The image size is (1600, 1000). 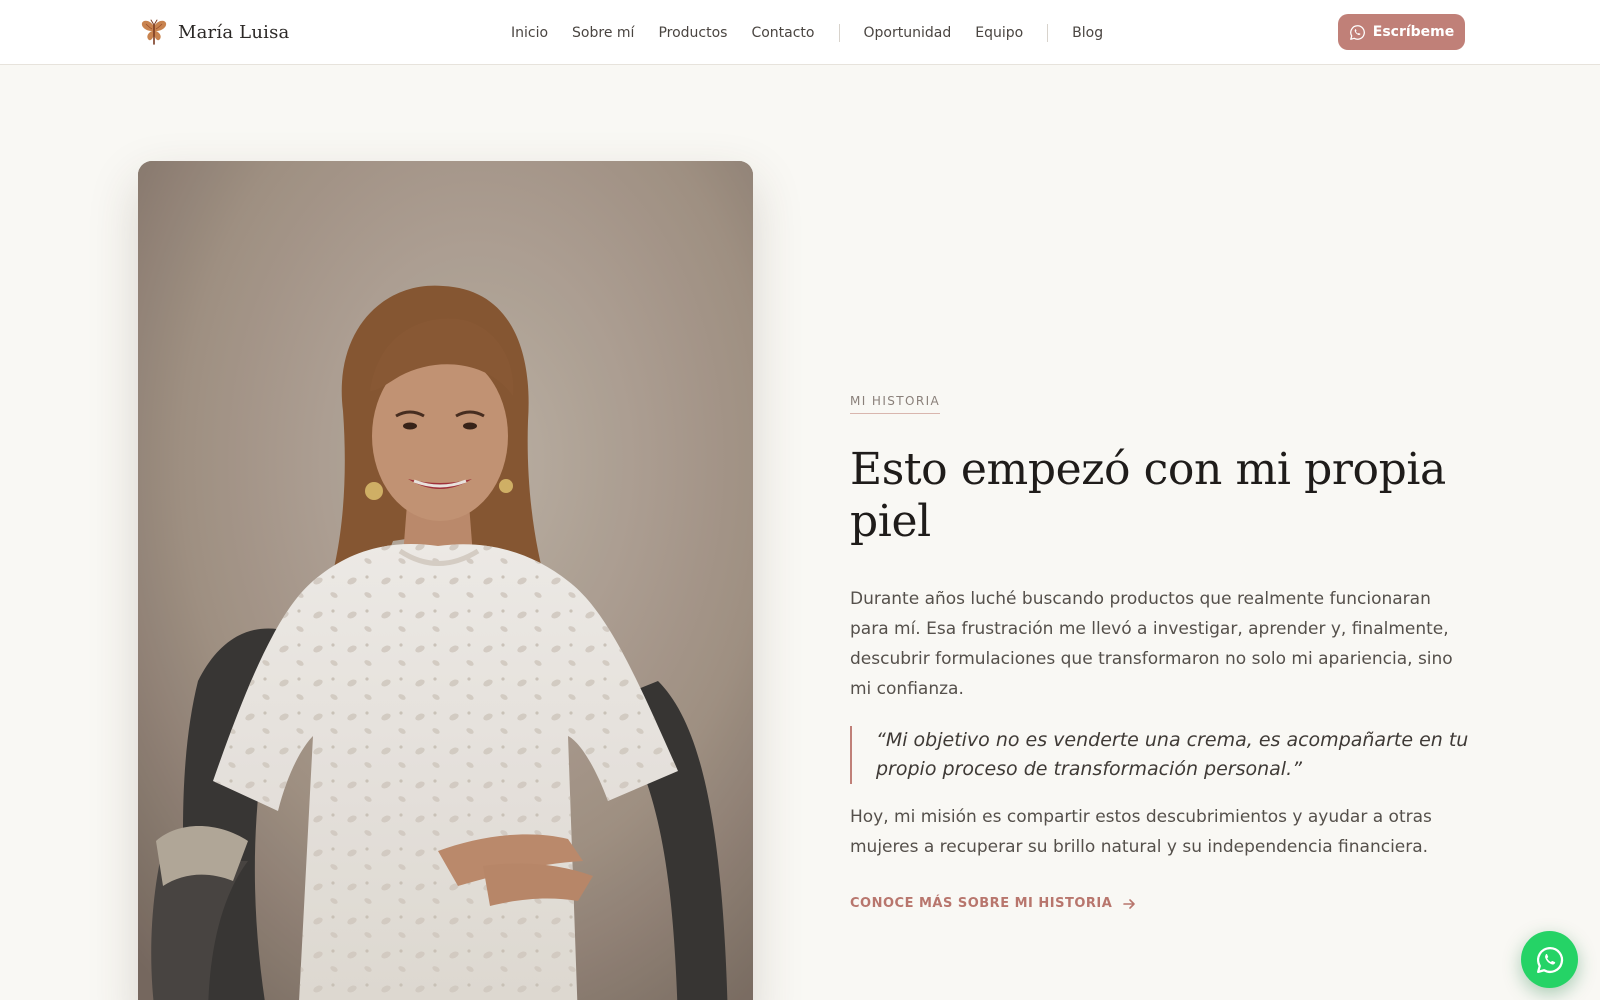 What do you see at coordinates (1413, 32) in the screenshot?
I see `escribeme-label: Escríbeme` at bounding box center [1413, 32].